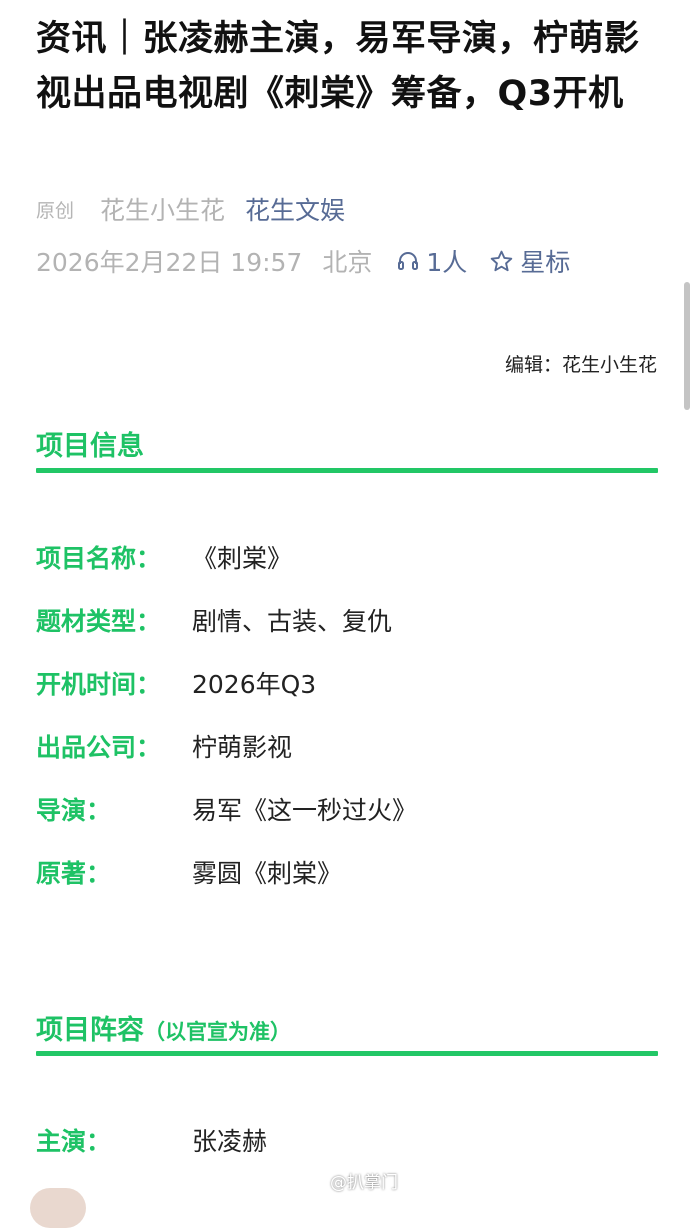 The width and height of the screenshot is (693, 1228). I want to click on info-row-genre: 题材类型： 剧情、古装、复仇, so click(214, 620).